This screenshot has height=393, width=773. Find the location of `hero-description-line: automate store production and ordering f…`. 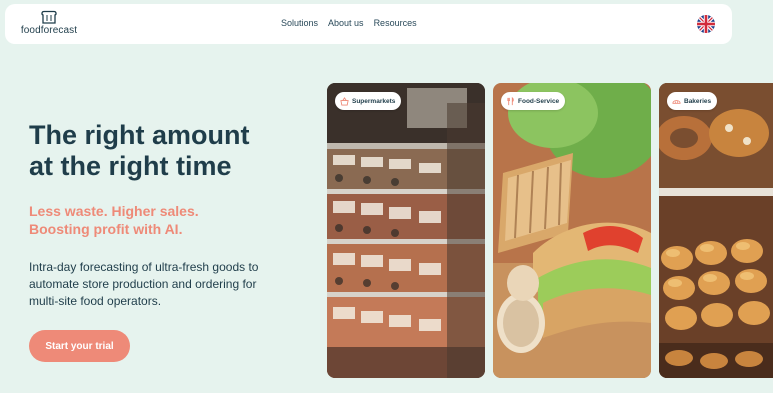

hero-description-line: automate store production and ordering f… is located at coordinates (143, 284).